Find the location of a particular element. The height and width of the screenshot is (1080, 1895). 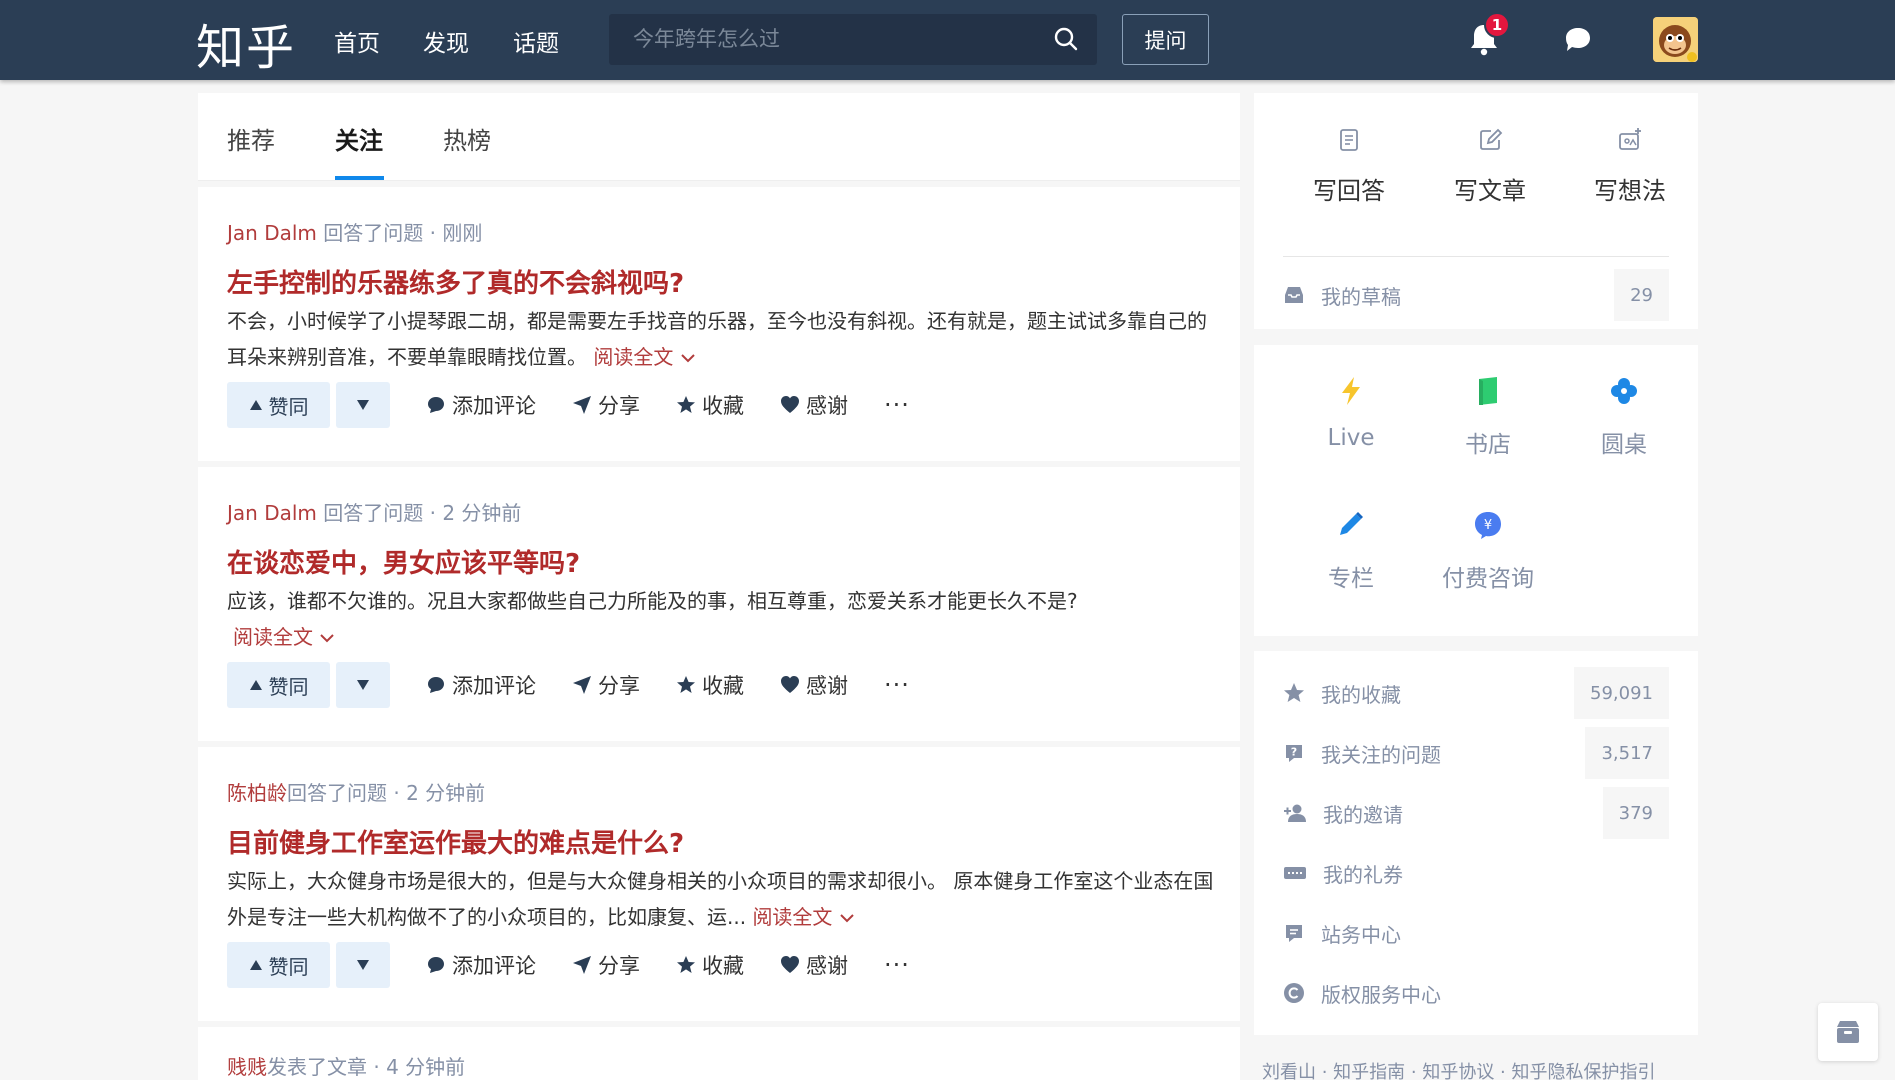

inbox-icon is located at coordinates (1294, 295).